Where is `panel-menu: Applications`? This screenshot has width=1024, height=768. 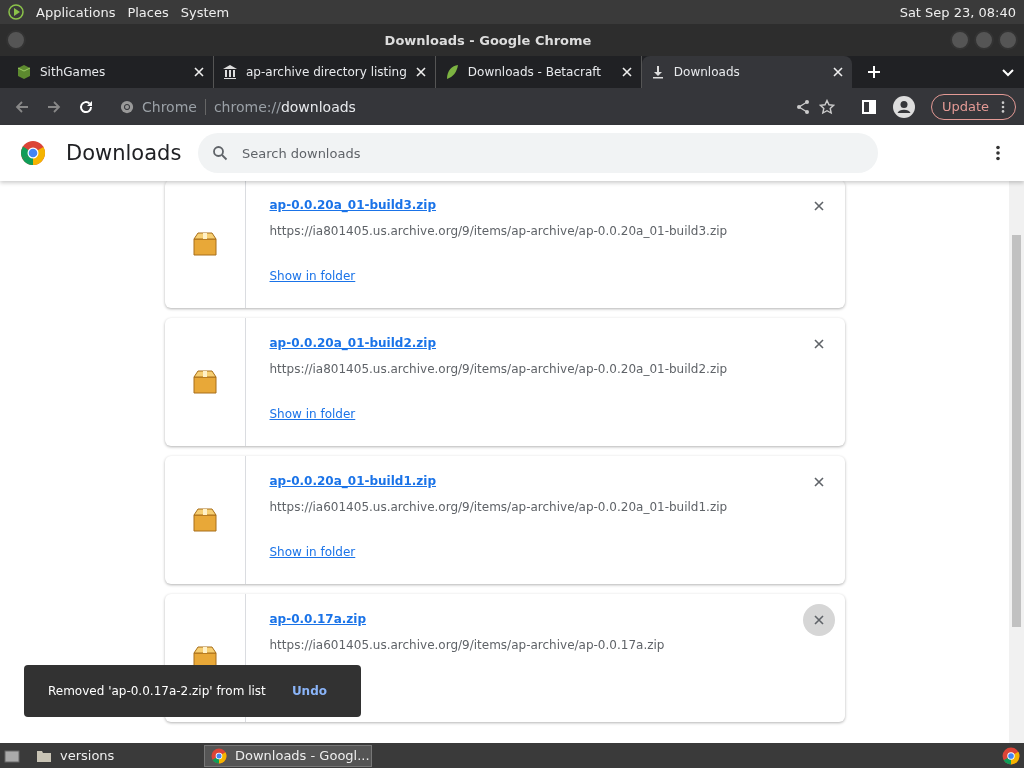 panel-menu: Applications is located at coordinates (76, 12).